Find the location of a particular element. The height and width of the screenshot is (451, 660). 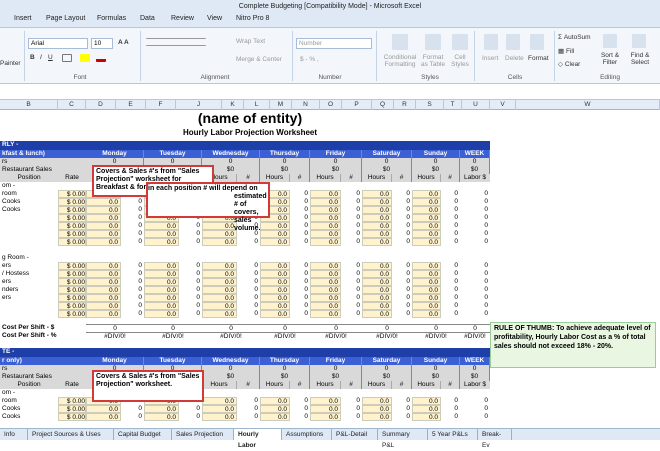

conditional-formatting-button: Conditional Formatting is located at coordinates (400, 61).